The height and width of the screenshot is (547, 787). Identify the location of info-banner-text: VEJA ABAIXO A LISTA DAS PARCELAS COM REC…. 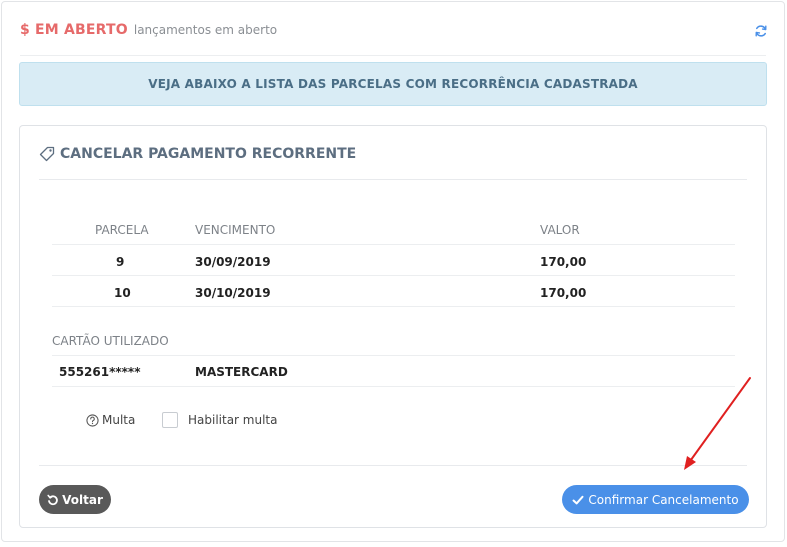
(393, 84).